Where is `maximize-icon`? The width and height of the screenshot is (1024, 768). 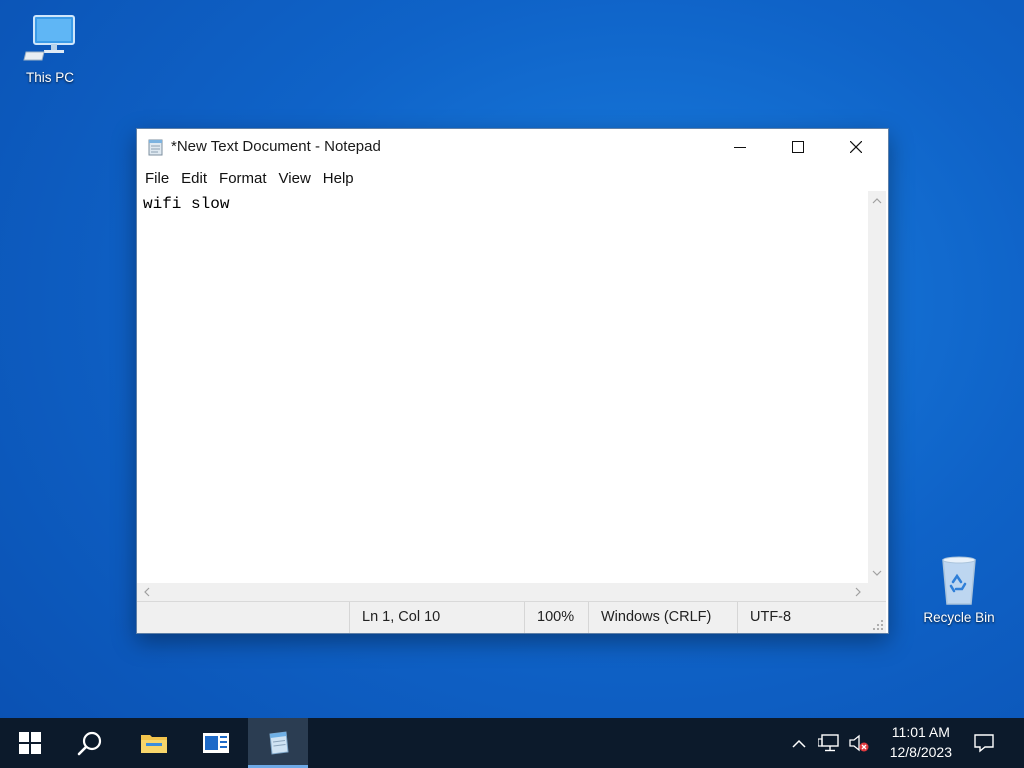
maximize-icon is located at coordinates (798, 147).